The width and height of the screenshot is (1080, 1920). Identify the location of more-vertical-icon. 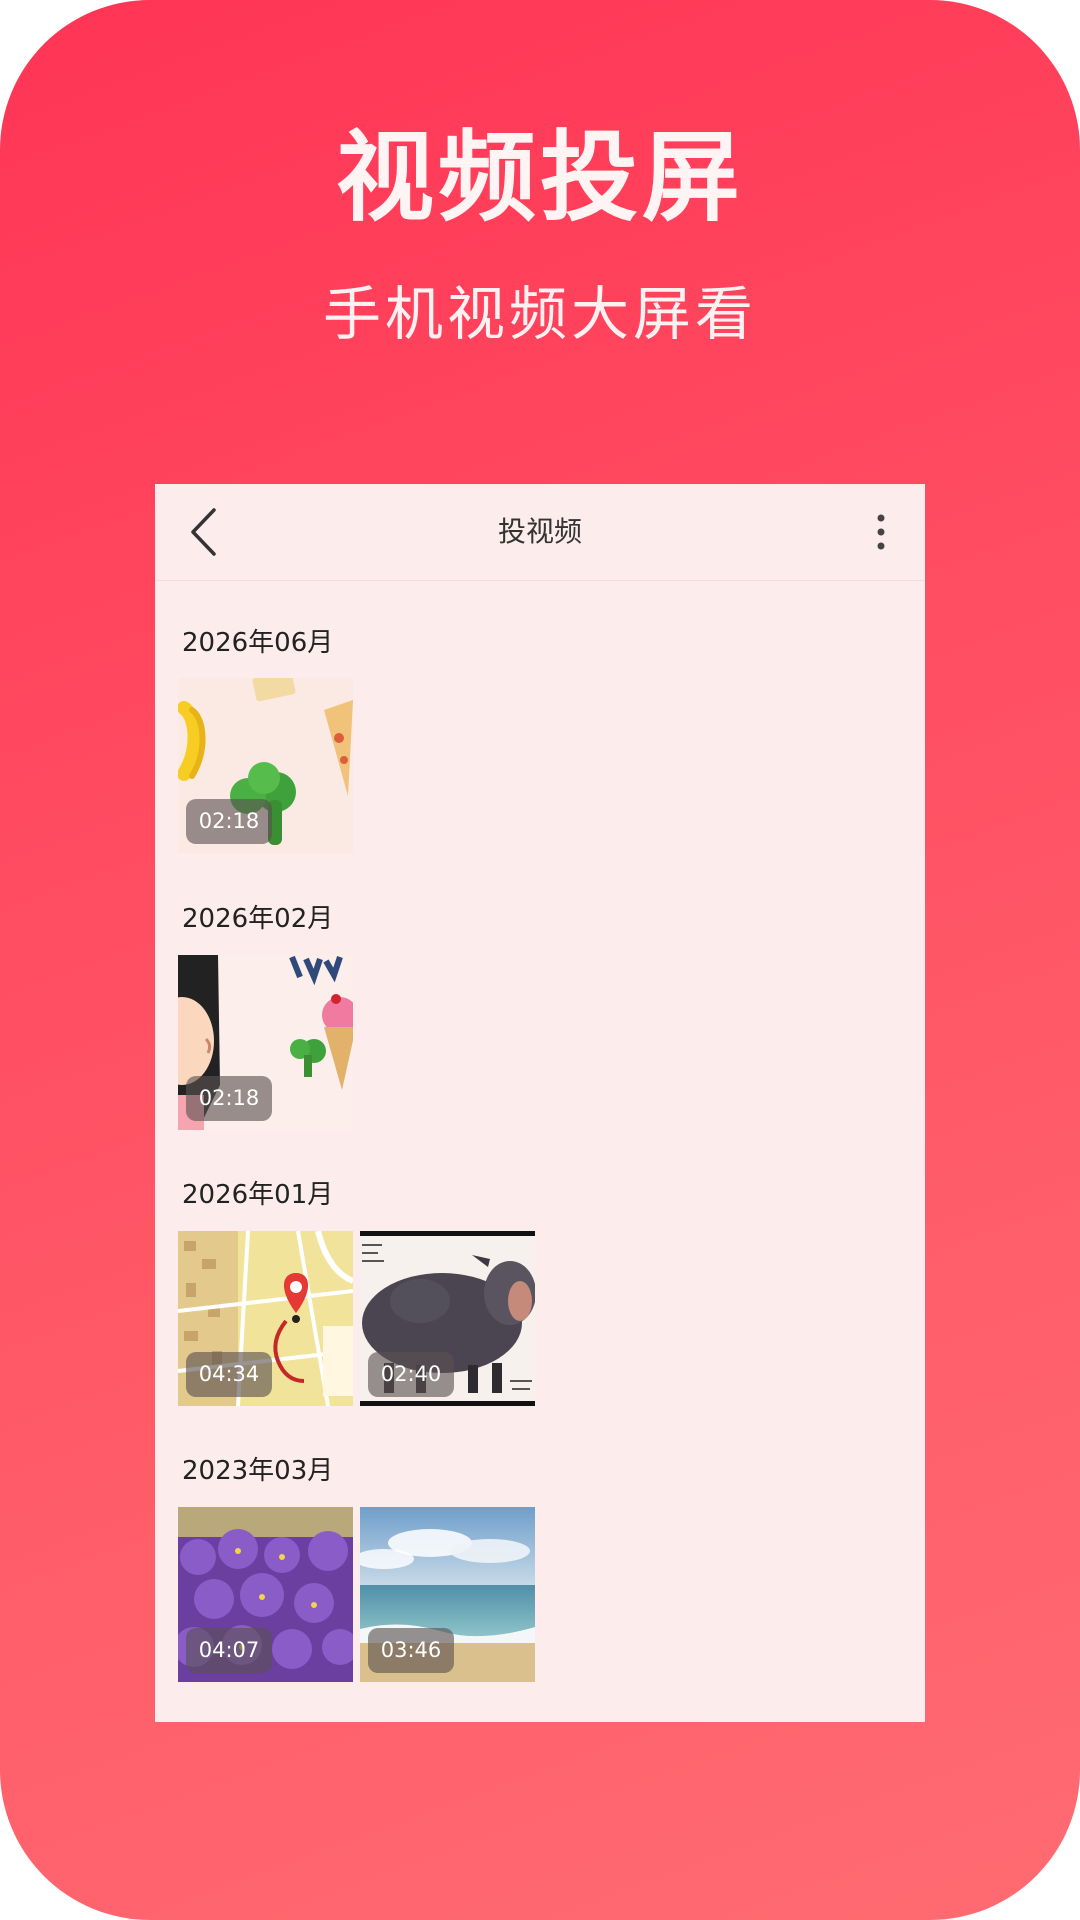
(881, 532).